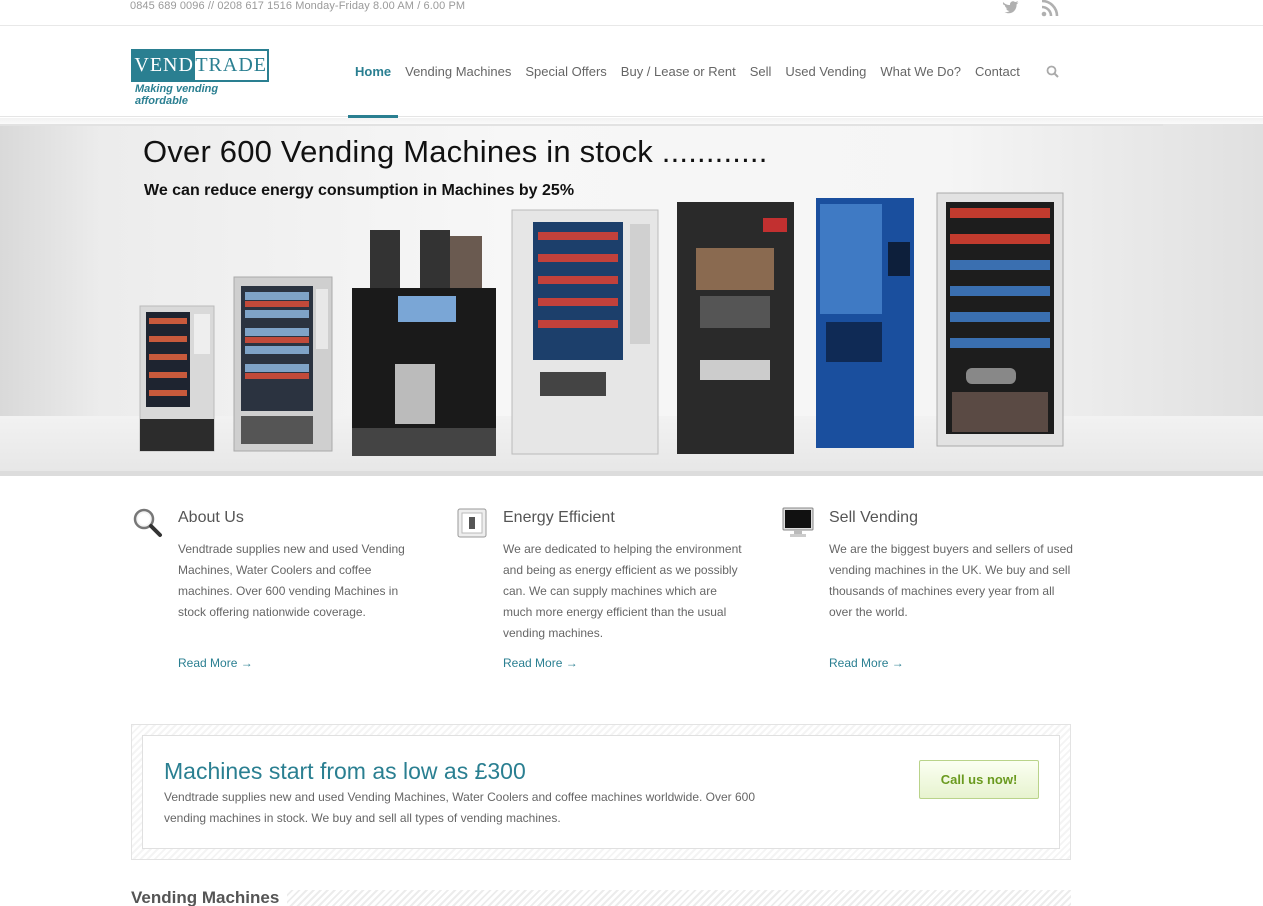  I want to click on rss-icon, so click(1050, 9).